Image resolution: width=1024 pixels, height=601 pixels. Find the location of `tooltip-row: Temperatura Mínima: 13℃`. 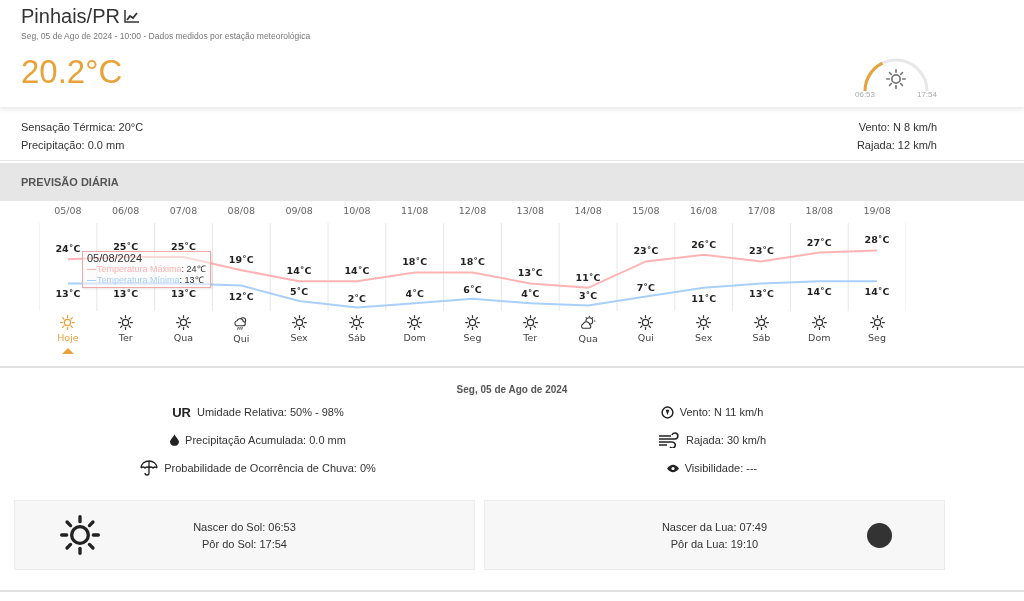

tooltip-row: Temperatura Mínima: 13℃ is located at coordinates (146, 280).